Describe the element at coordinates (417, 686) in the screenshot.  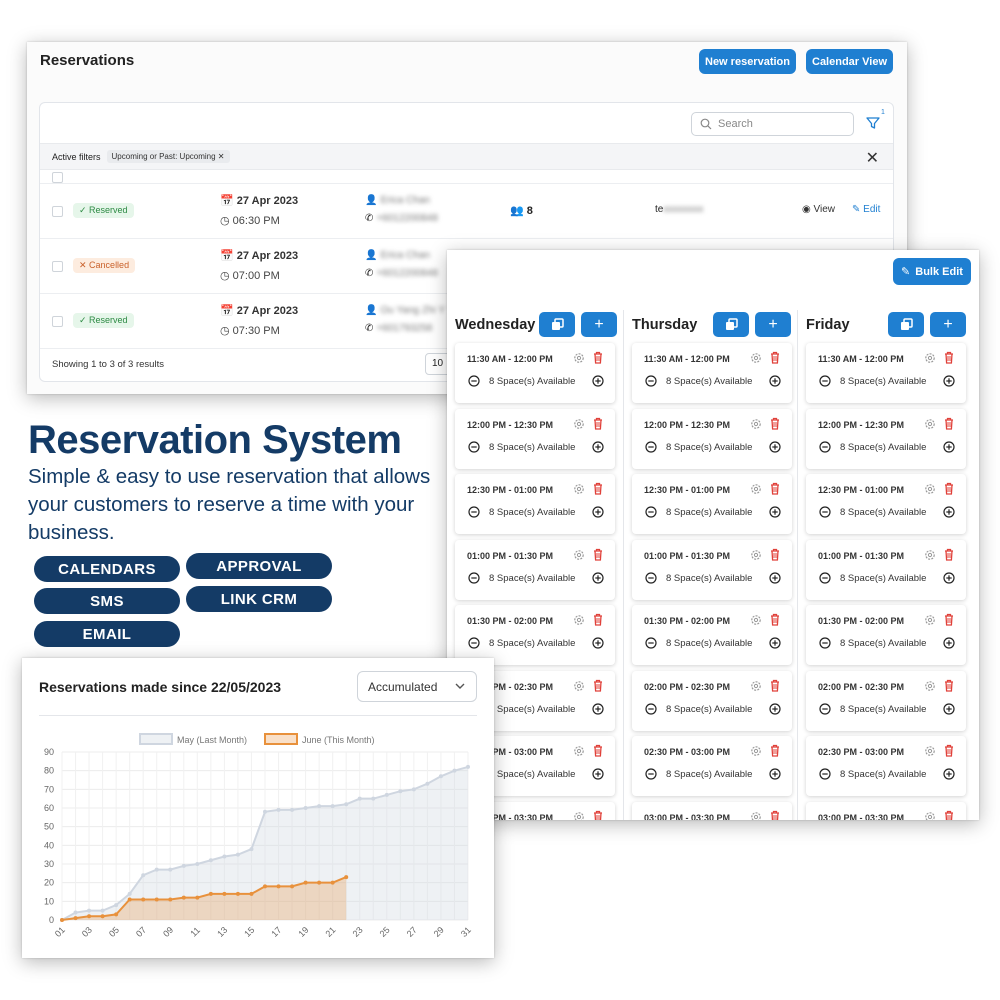
I see `accumulation-select: Accumulated` at that location.